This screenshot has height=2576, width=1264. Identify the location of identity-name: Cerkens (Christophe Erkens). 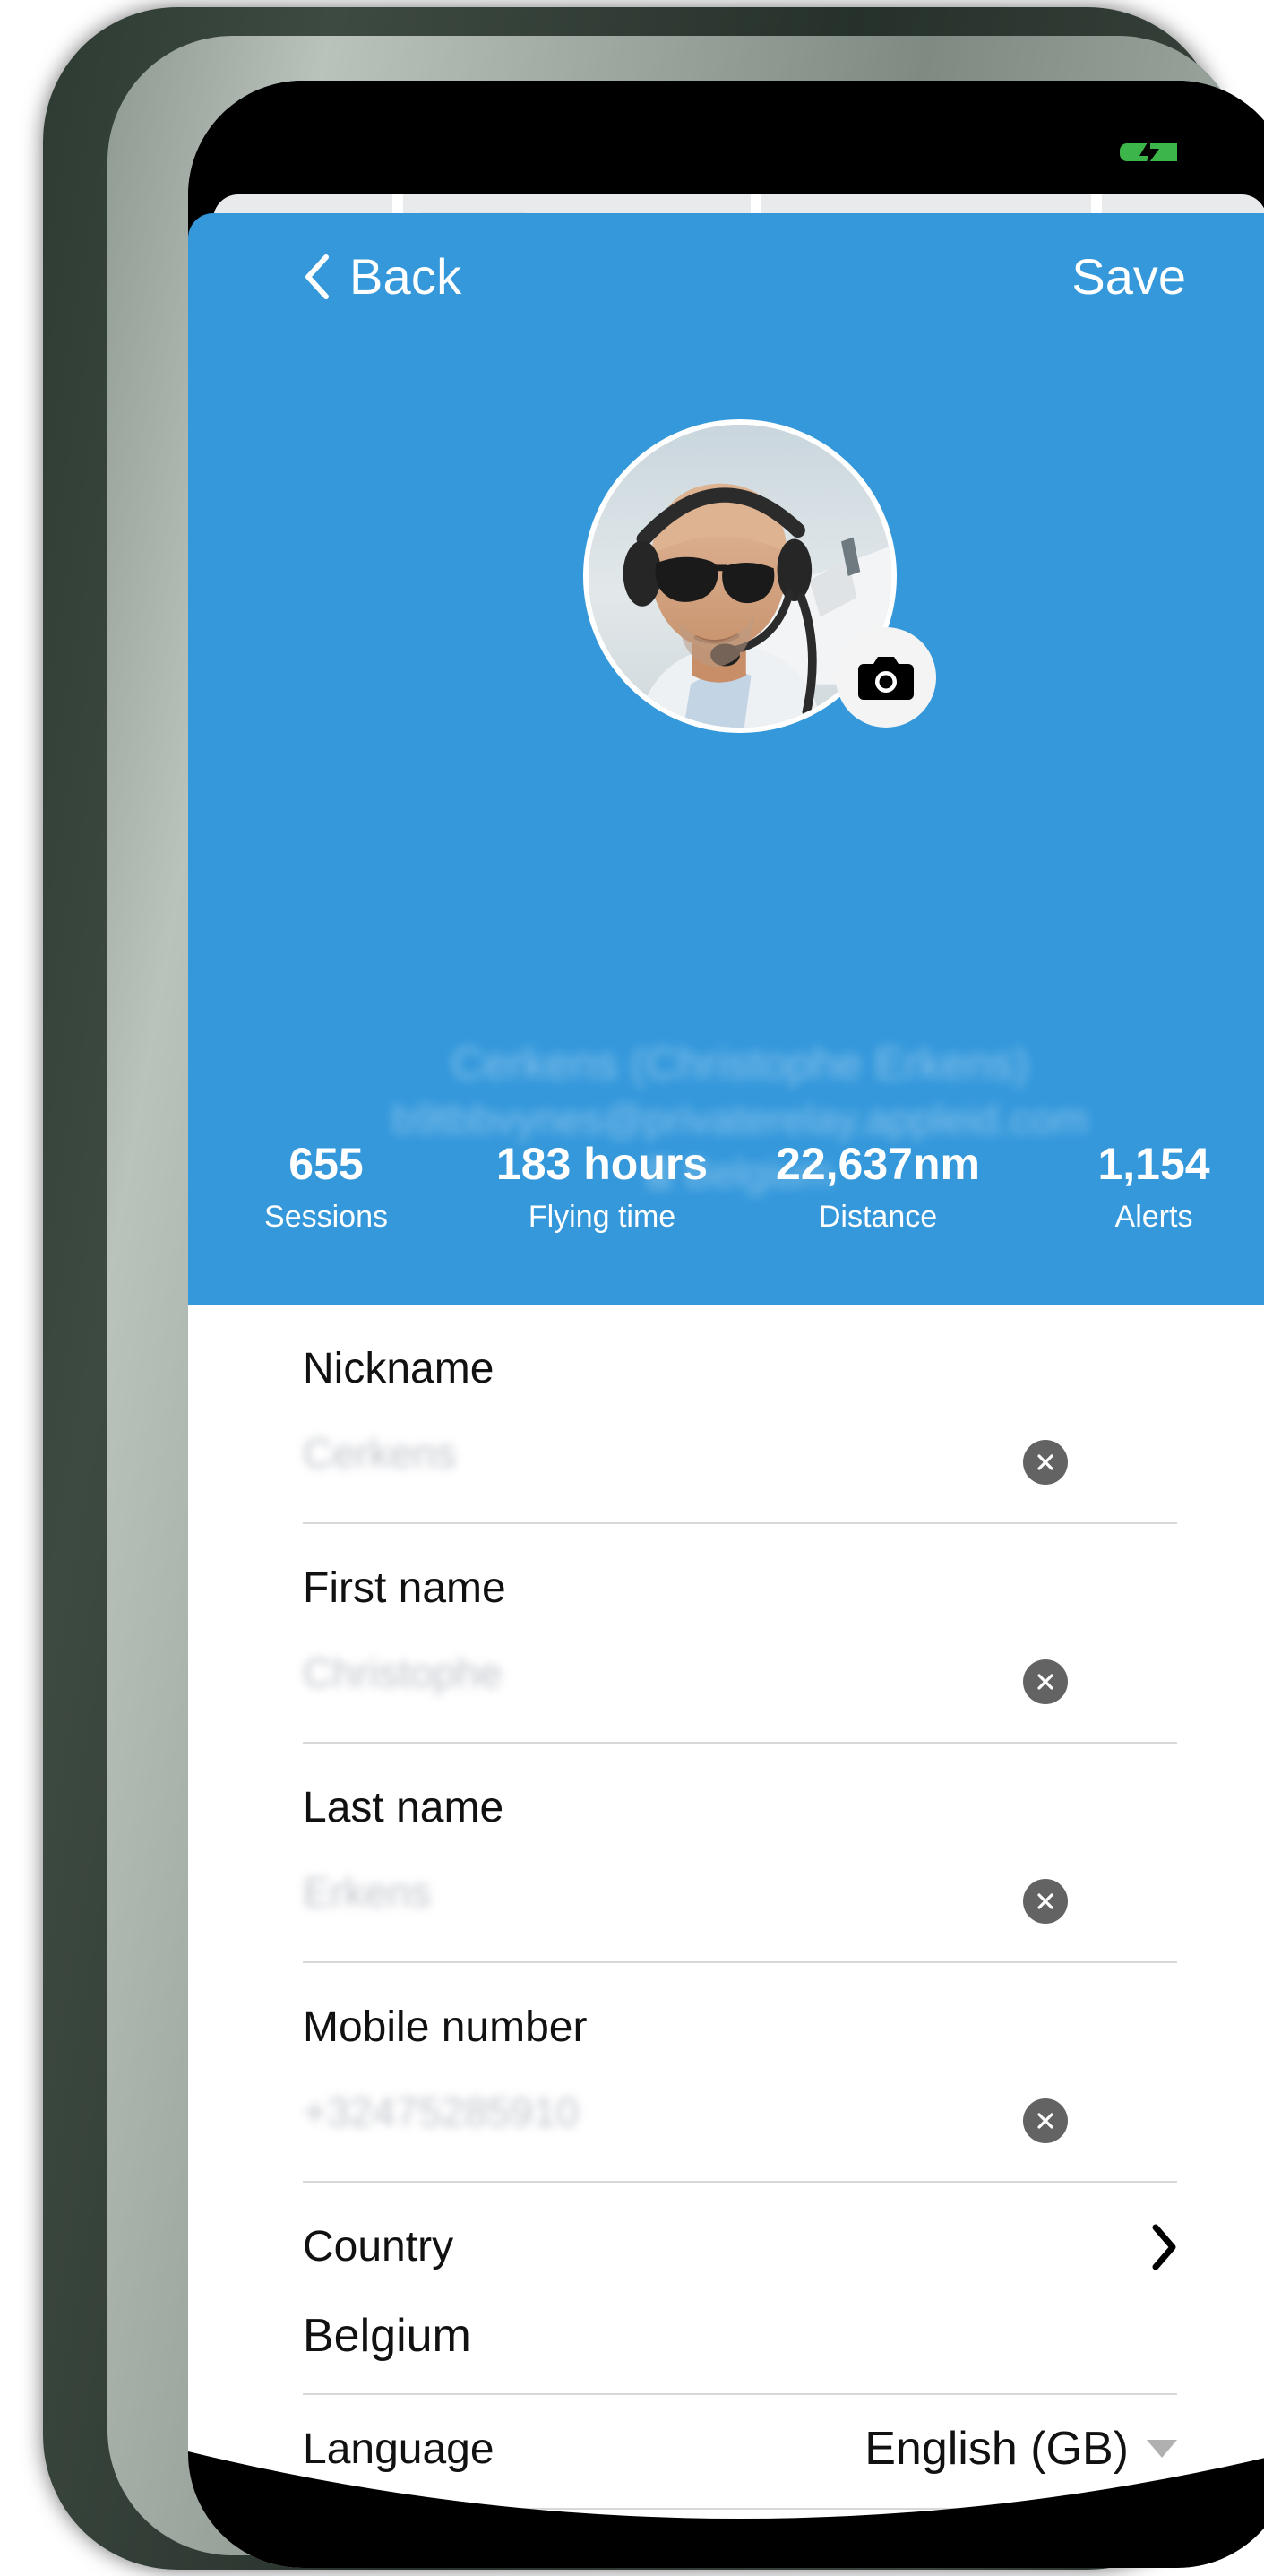
(740, 1063).